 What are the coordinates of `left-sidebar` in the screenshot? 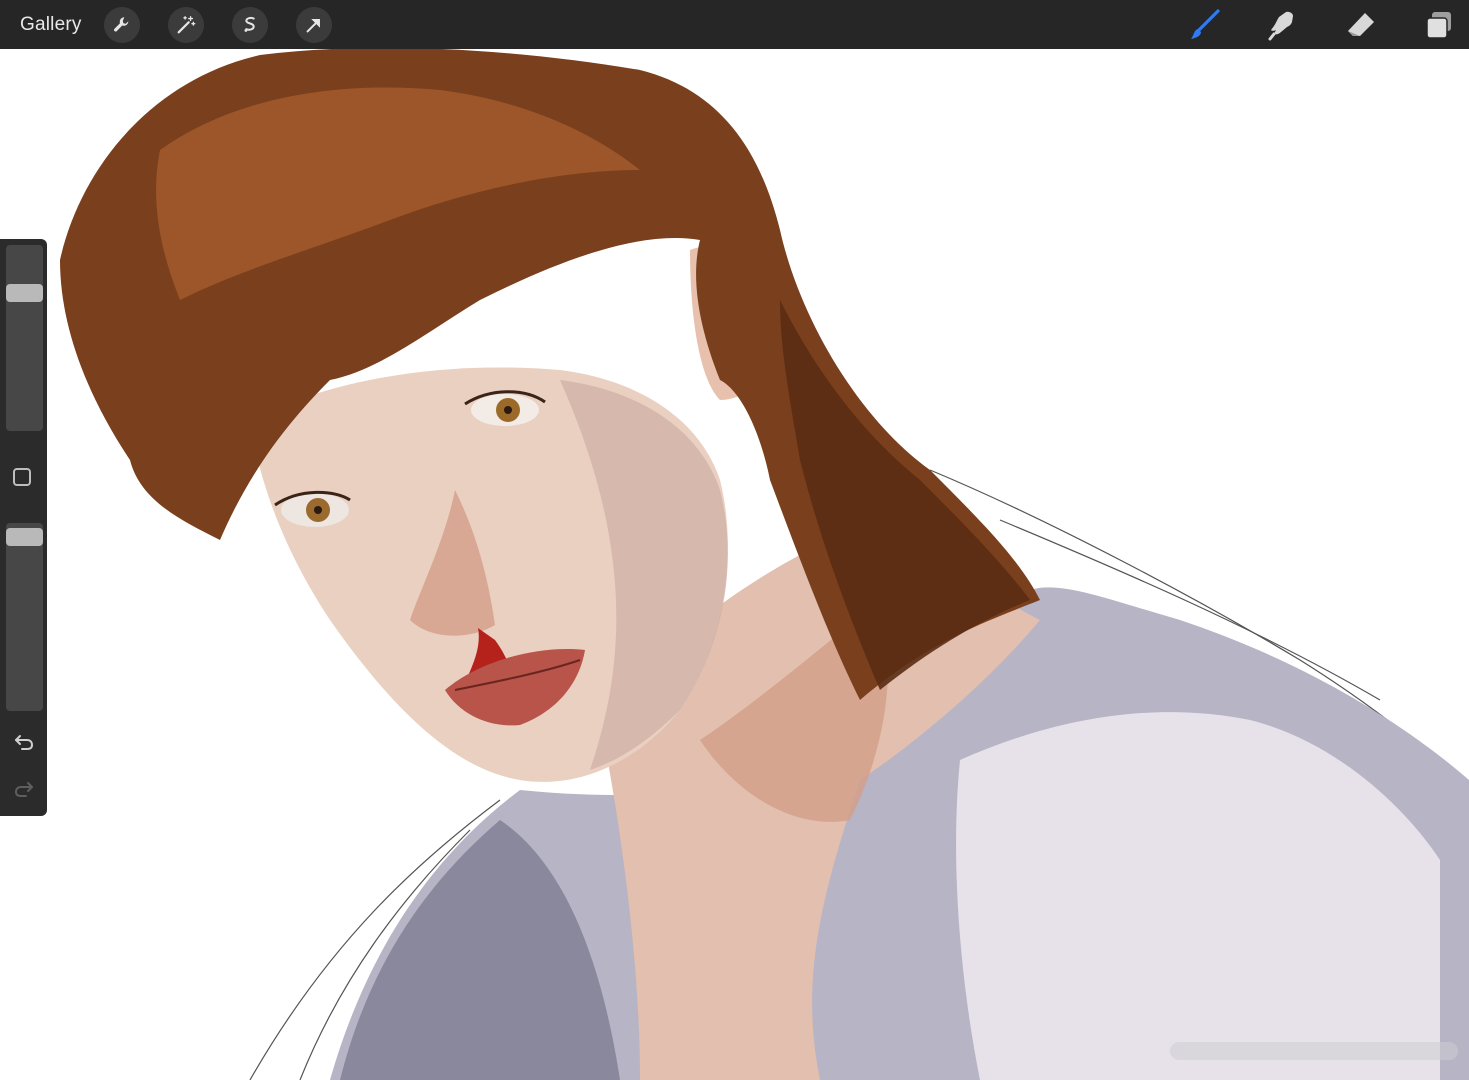 It's located at (23, 527).